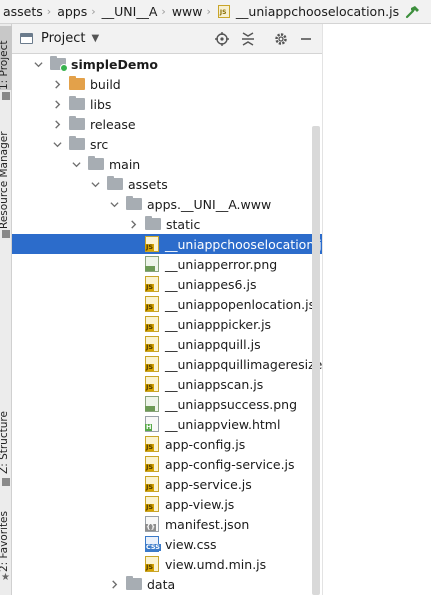  Describe the element at coordinates (316, 360) in the screenshot. I see `tree-scrollbar` at that location.